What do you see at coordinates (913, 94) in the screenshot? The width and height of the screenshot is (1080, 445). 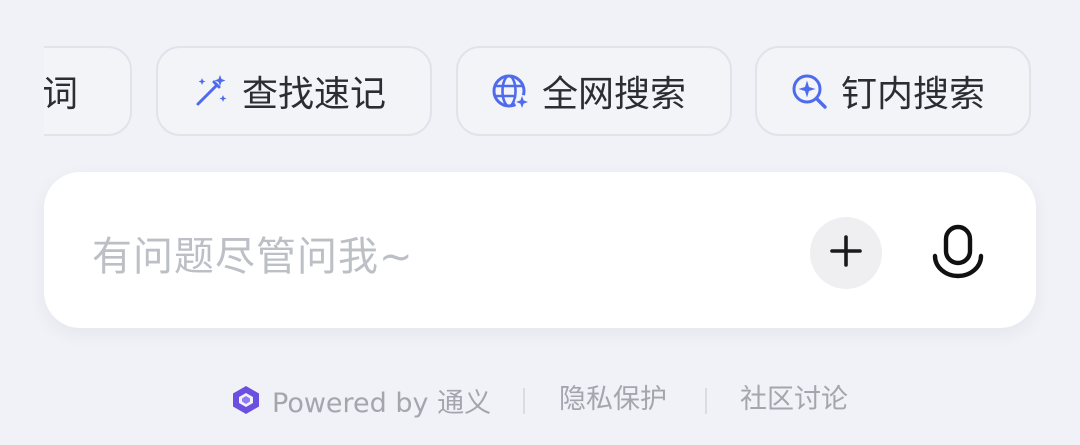 I see `chip-internal-search-label: 钉内搜索` at bounding box center [913, 94].